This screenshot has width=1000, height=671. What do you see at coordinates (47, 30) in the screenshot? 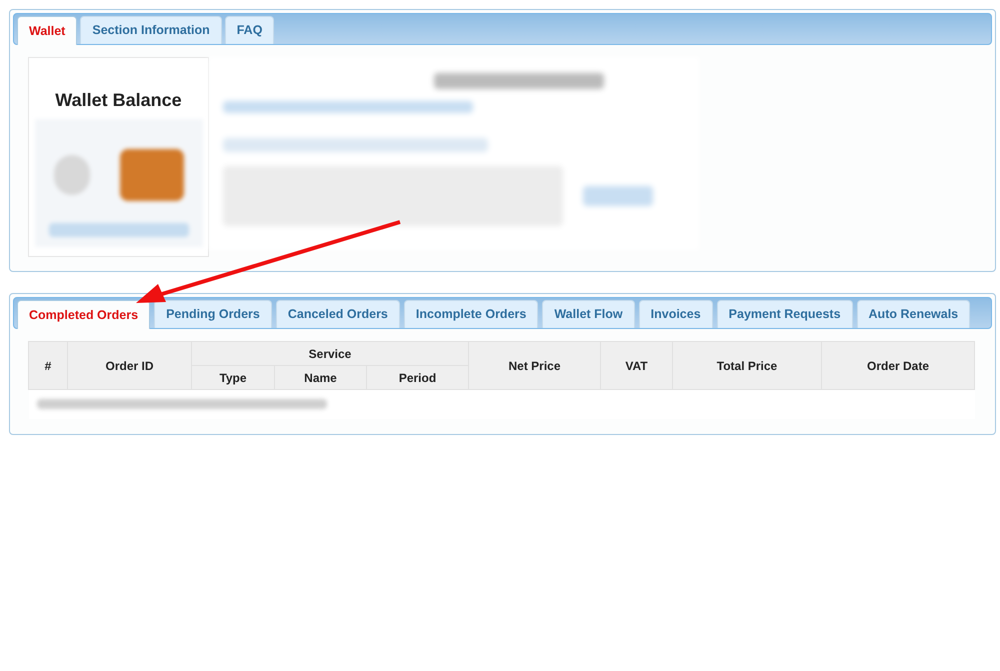
I see `tab: Wallet` at bounding box center [47, 30].